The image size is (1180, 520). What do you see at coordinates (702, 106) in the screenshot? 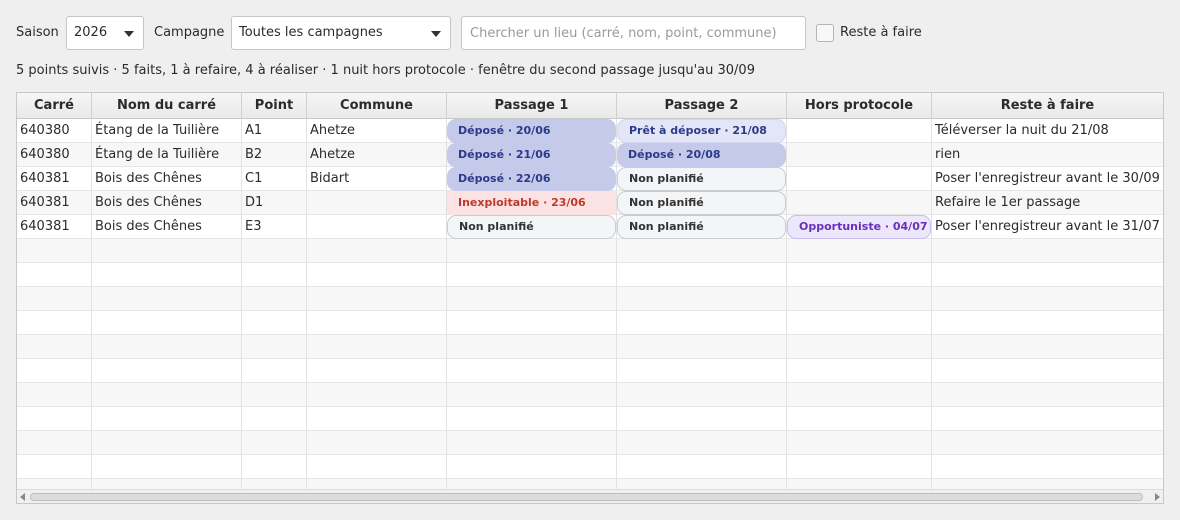
I see `column-header-passage2: Passage 2` at bounding box center [702, 106].